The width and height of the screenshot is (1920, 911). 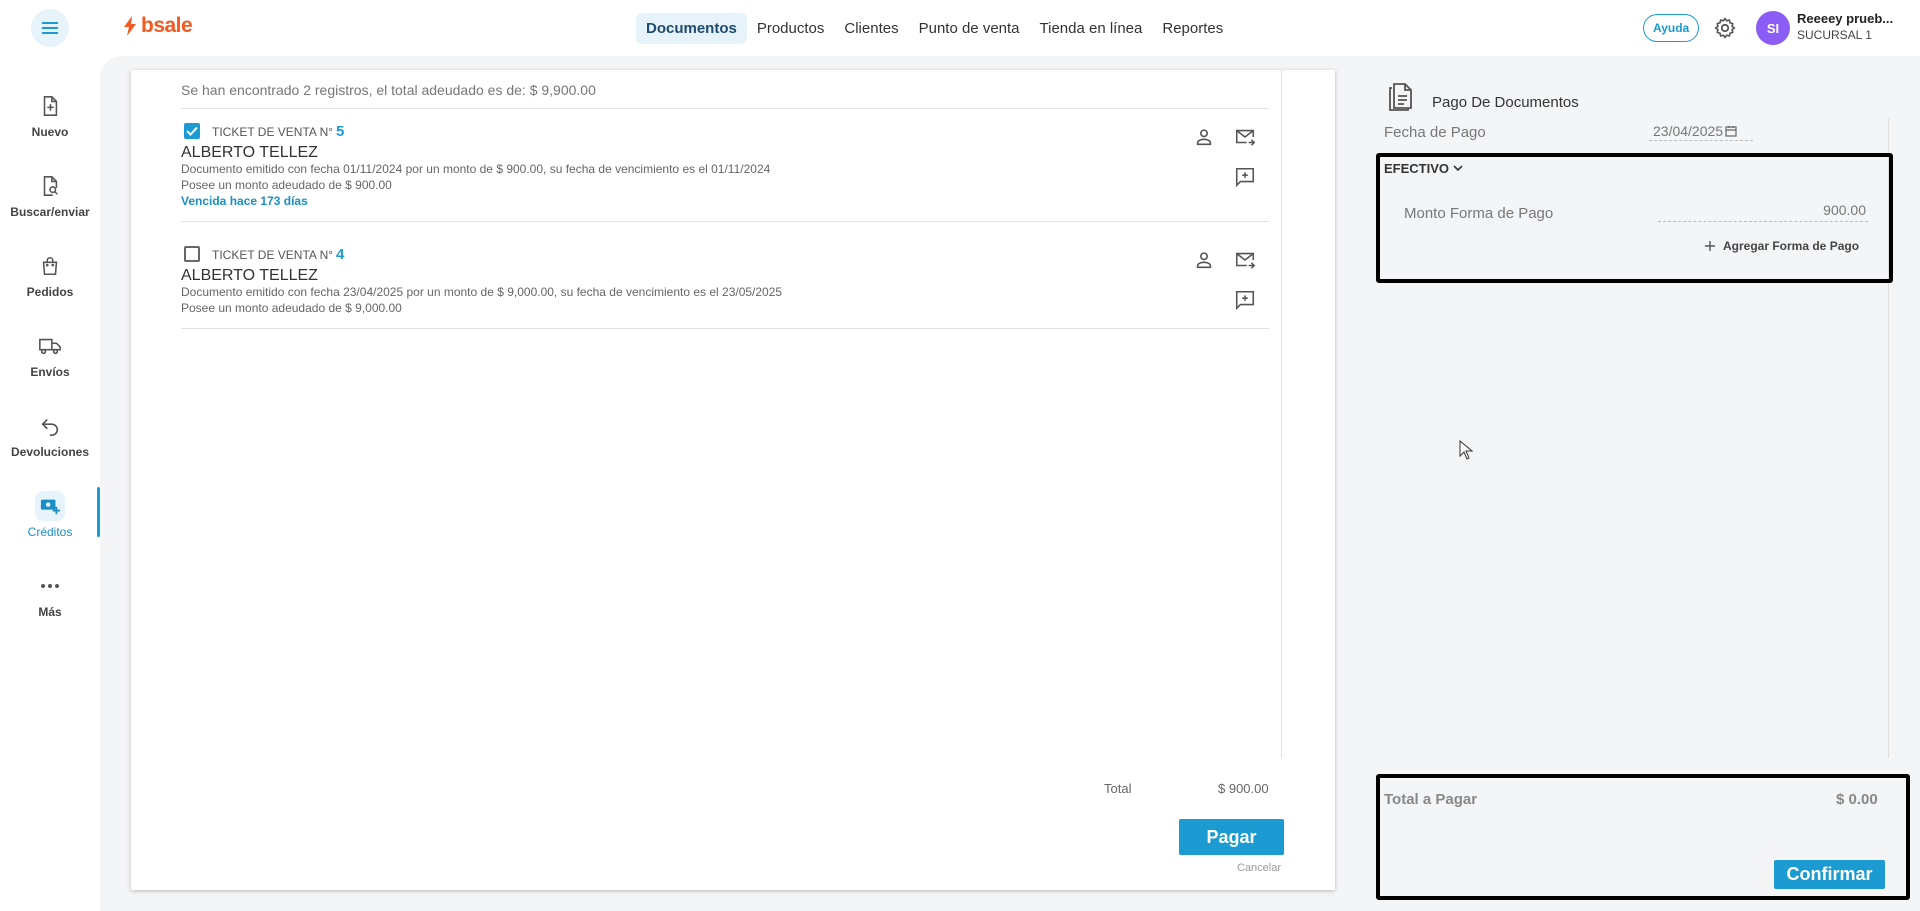 I want to click on sidebar-item-devoluciones: Devoluciones, so click(x=50, y=435).